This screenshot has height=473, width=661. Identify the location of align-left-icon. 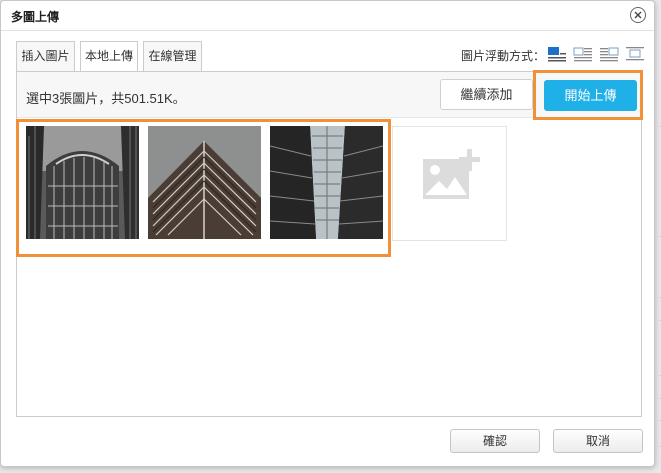
(583, 54).